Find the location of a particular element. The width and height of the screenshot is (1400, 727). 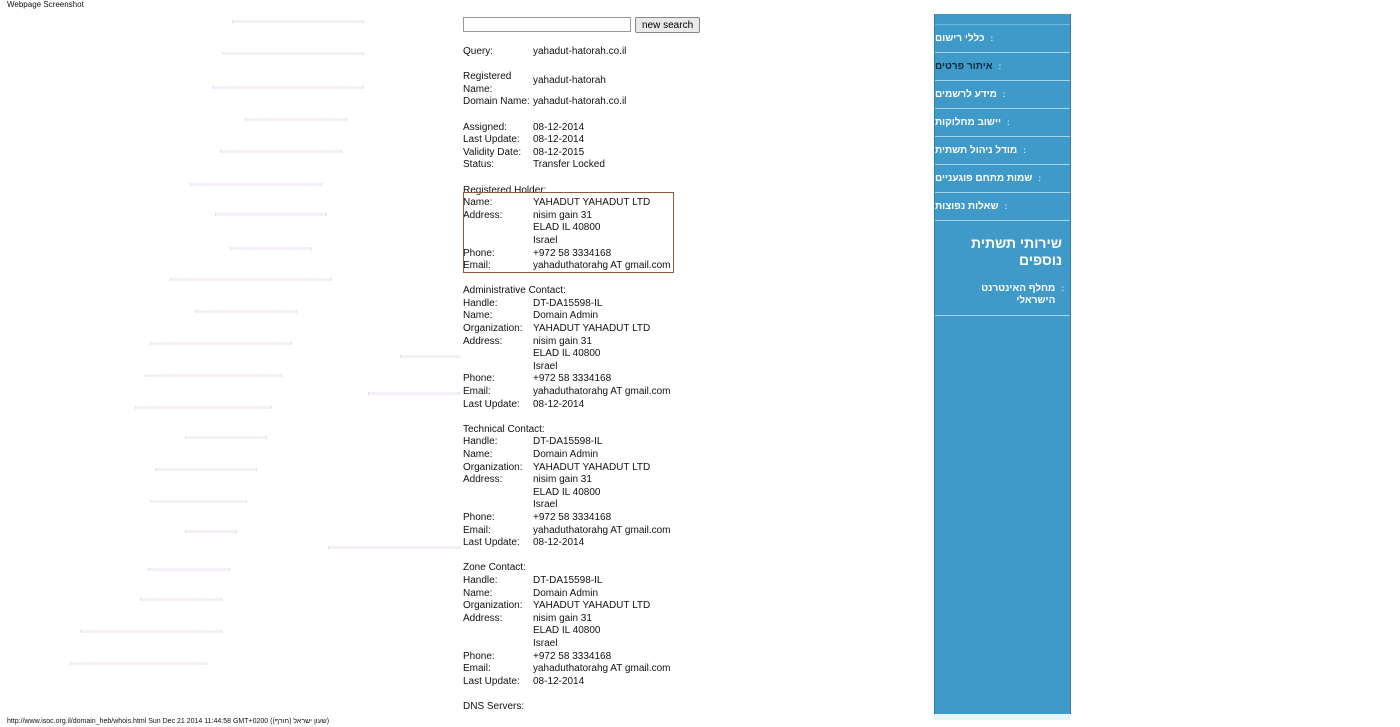

holder-email-value: yahaduthatorahg AT gmail.com is located at coordinates (602, 266).